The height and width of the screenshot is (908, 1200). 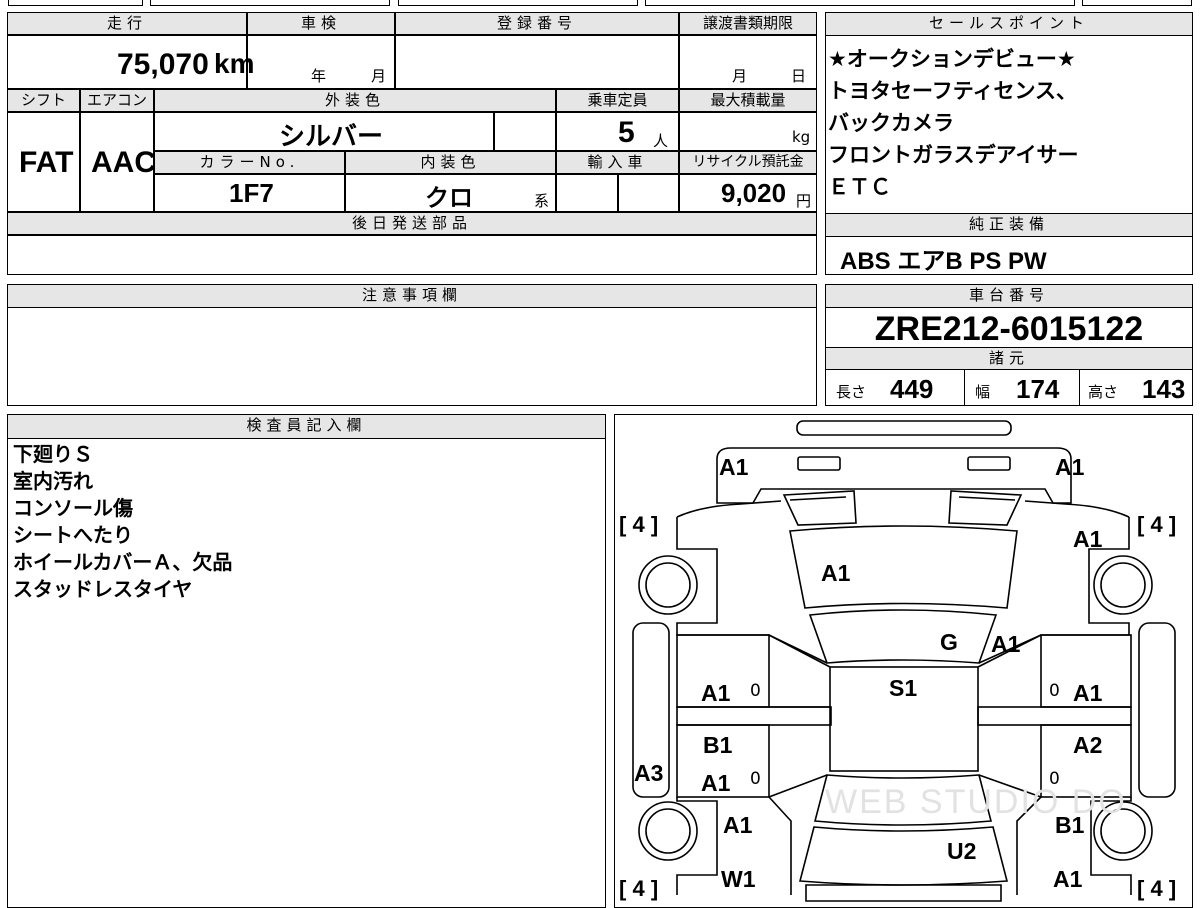 What do you see at coordinates (1088, 693) in the screenshot?
I see `damage-door-fr: A1` at bounding box center [1088, 693].